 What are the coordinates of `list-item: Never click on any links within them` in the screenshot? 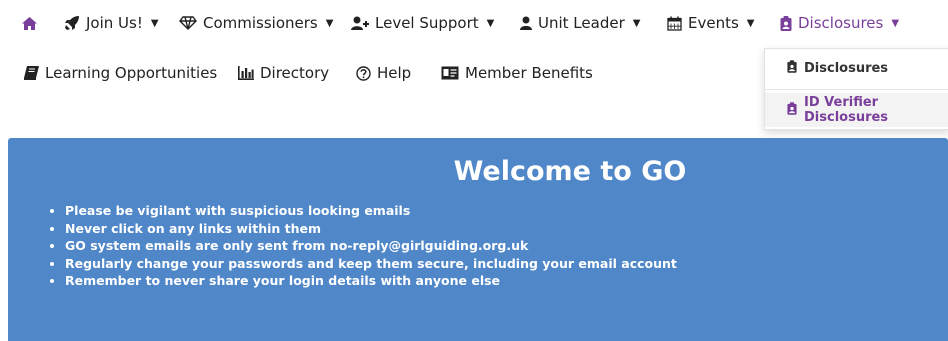 It's located at (505, 229).